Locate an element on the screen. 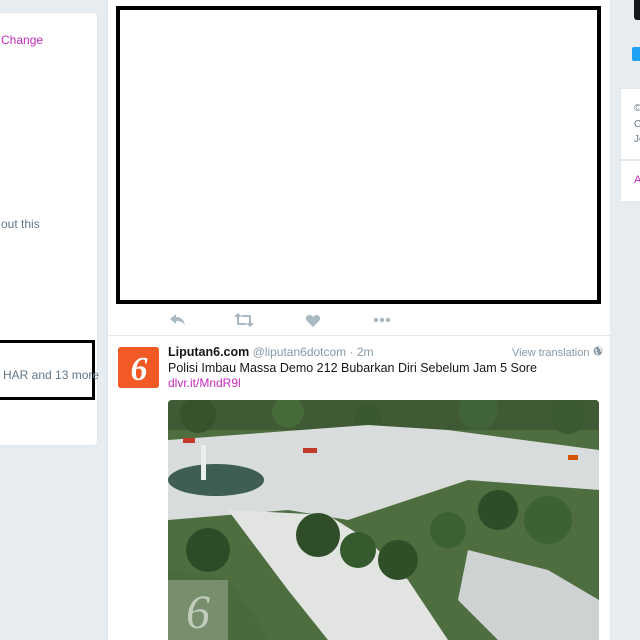 The width and height of the screenshot is (640, 640). reply-icon is located at coordinates (178, 320).